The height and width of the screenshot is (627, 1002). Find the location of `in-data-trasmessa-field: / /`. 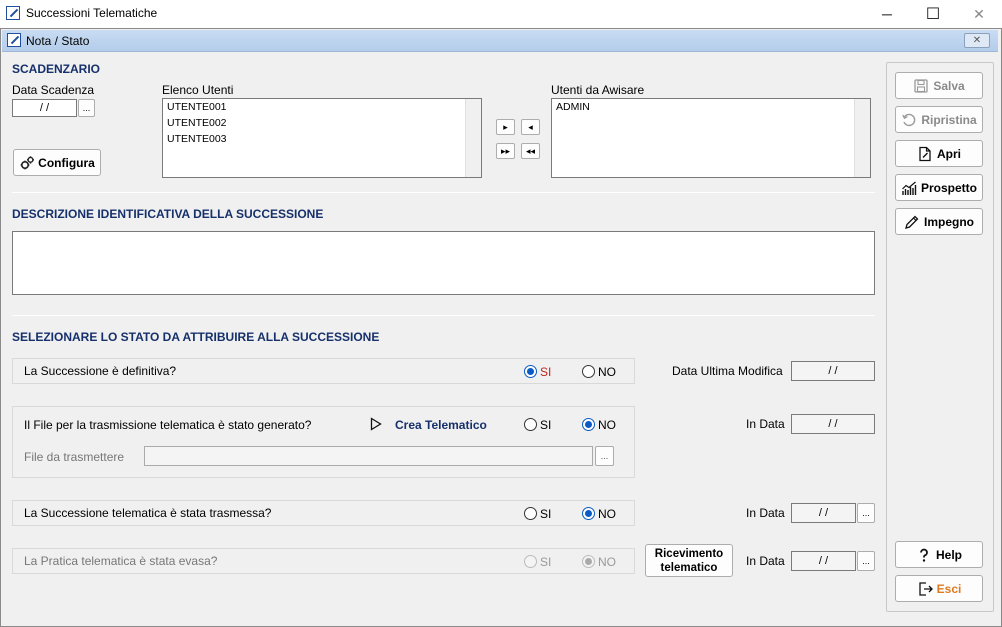

in-data-trasmessa-field: / / is located at coordinates (823, 513).